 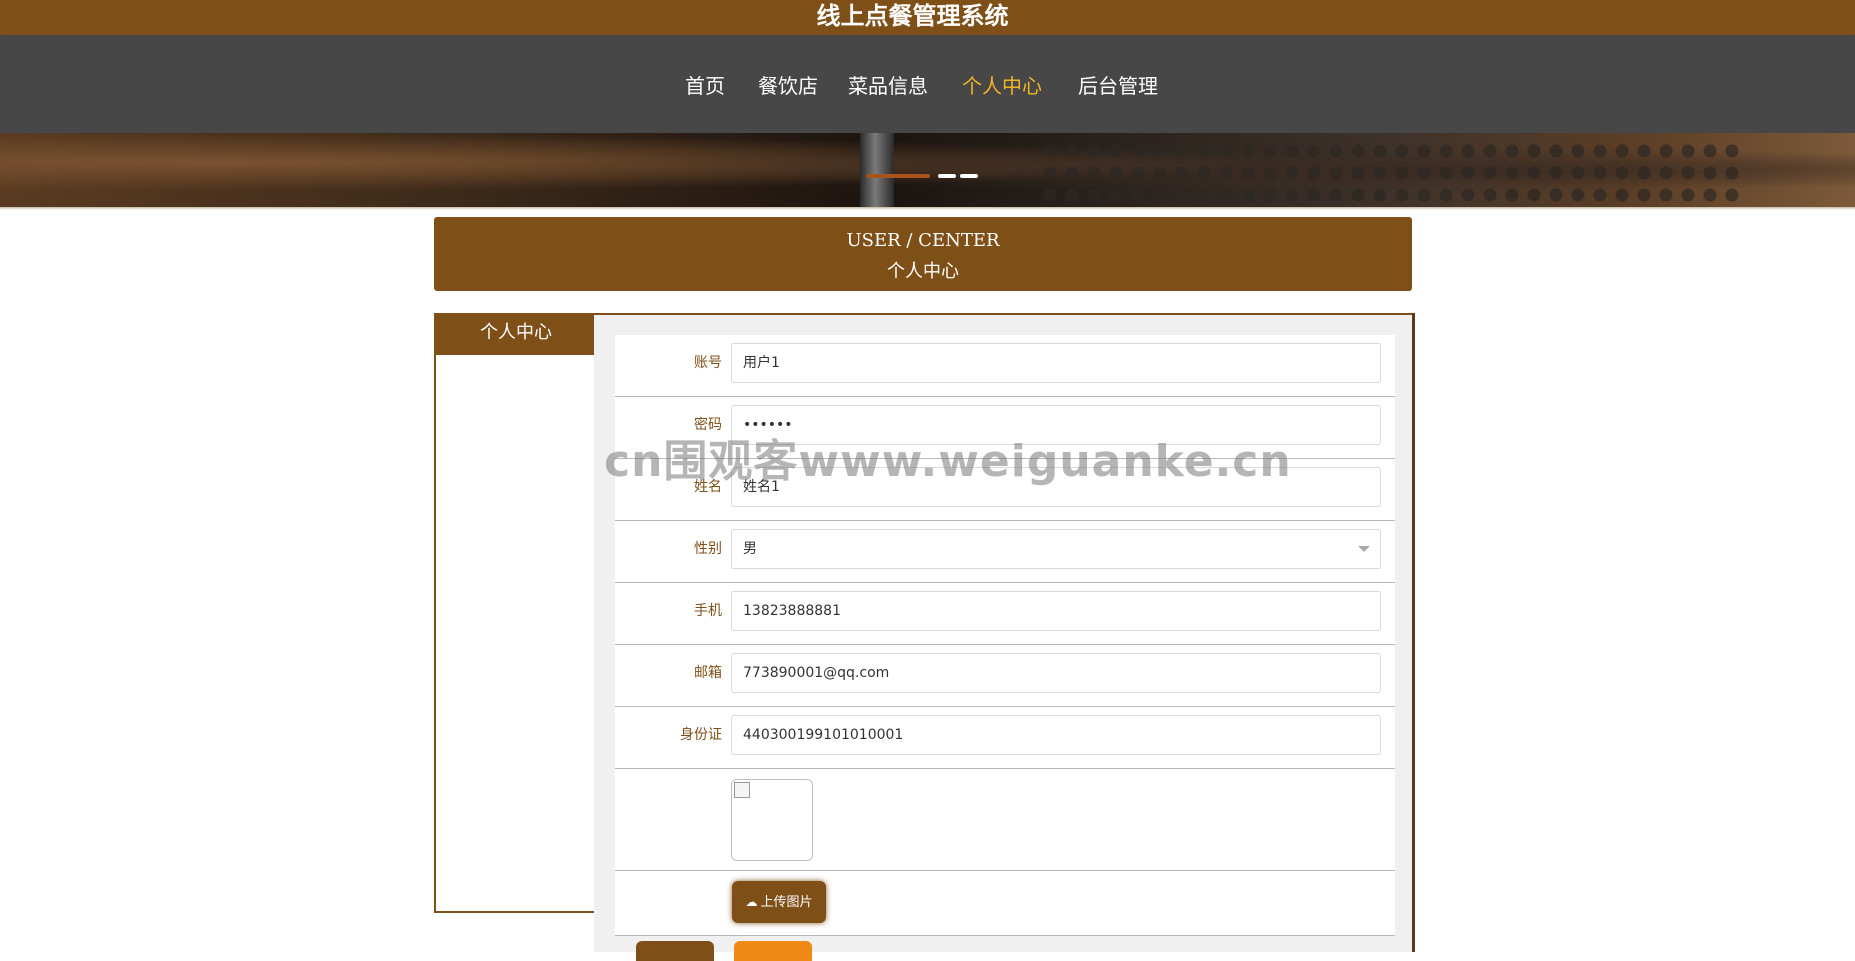 What do you see at coordinates (1002, 86) in the screenshot?
I see `nav-item-user-center: 个人中心` at bounding box center [1002, 86].